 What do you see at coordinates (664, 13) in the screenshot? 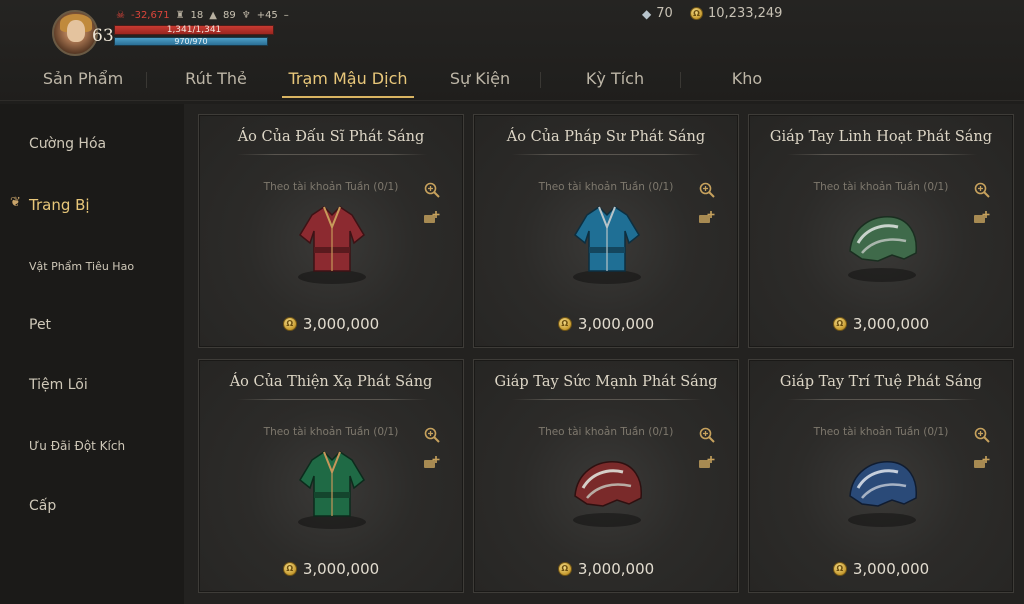
I see `gem-value: 70` at bounding box center [664, 13].